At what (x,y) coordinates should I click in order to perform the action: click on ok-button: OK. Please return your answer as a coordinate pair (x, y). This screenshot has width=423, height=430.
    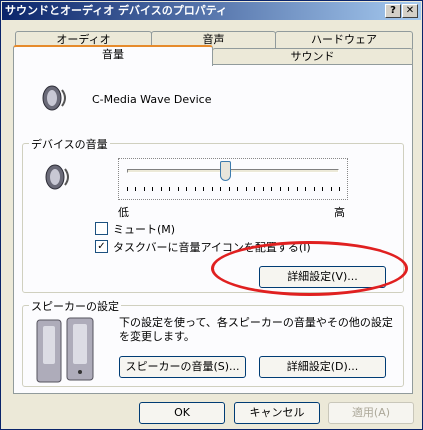
    Looking at the image, I should click on (182, 413).